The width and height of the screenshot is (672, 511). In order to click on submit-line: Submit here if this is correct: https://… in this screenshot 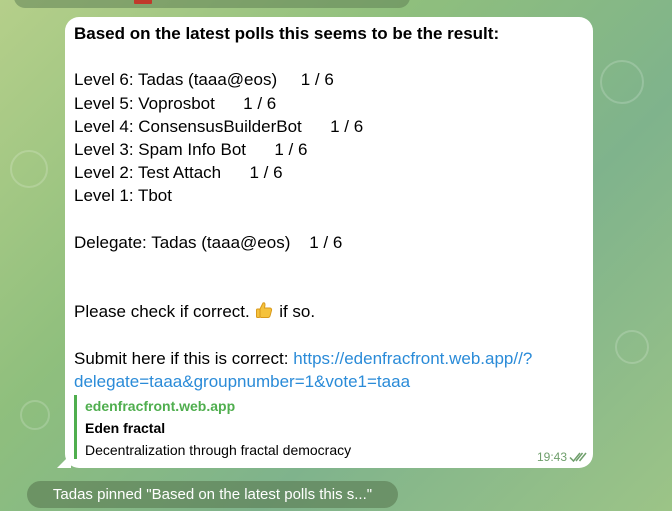, I will do `click(329, 358)`.